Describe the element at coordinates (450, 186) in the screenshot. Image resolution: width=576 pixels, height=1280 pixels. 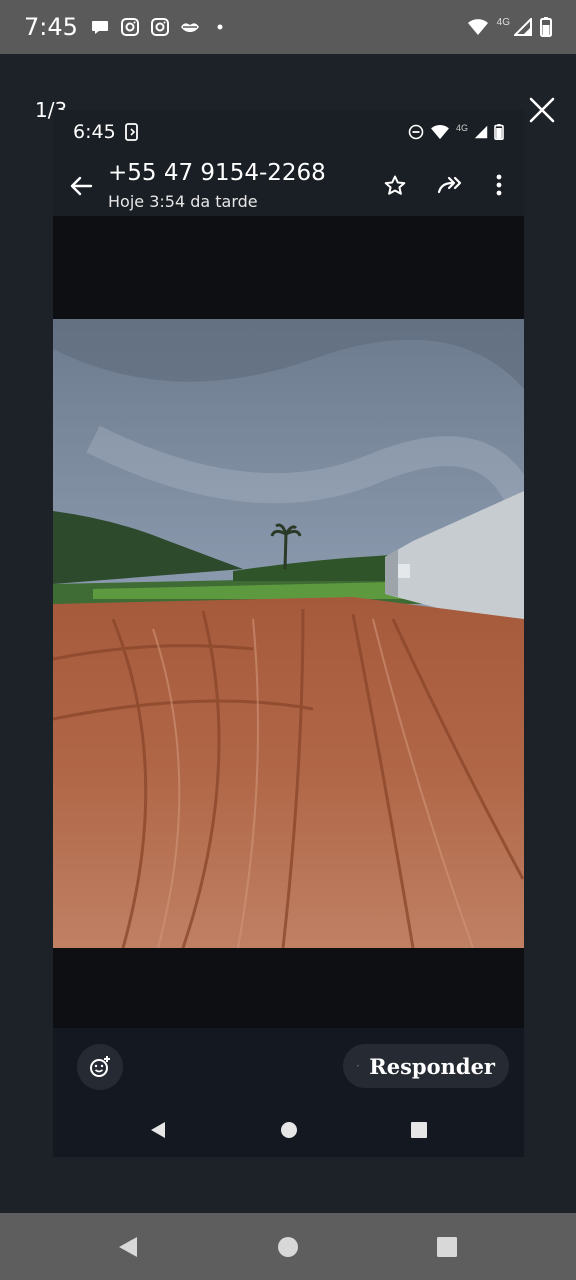
I see `forward-icon` at that location.